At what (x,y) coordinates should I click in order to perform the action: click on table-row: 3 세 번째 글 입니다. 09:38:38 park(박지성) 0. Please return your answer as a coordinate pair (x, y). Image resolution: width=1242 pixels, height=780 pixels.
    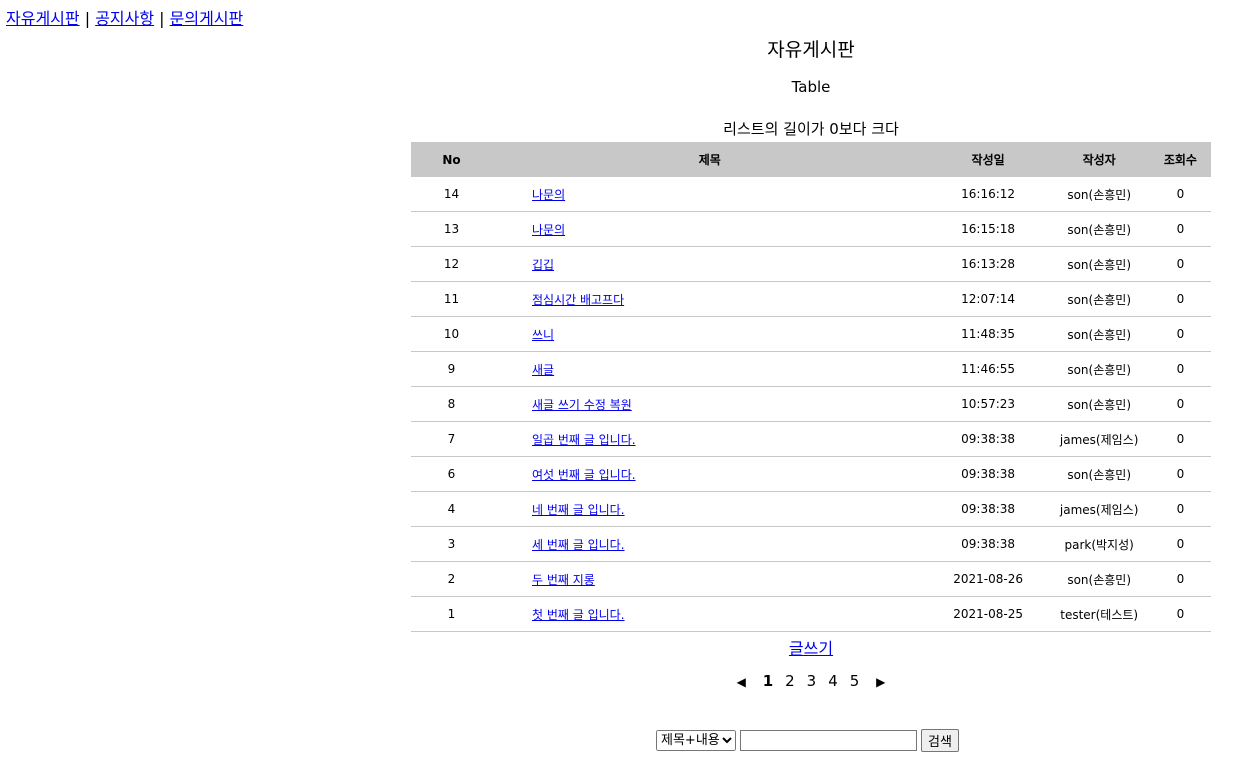
    Looking at the image, I should click on (811, 544).